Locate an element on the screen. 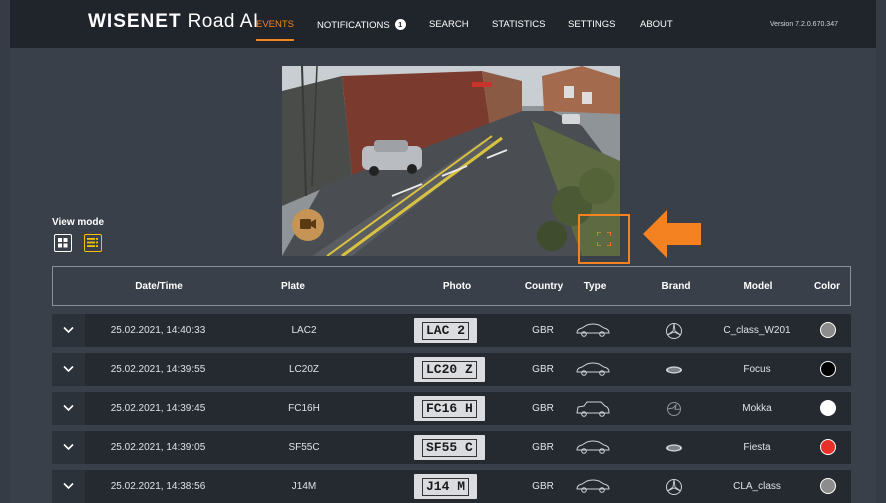 This screenshot has height=503, width=886. nav-settings-label: SETTINGS is located at coordinates (592, 24).